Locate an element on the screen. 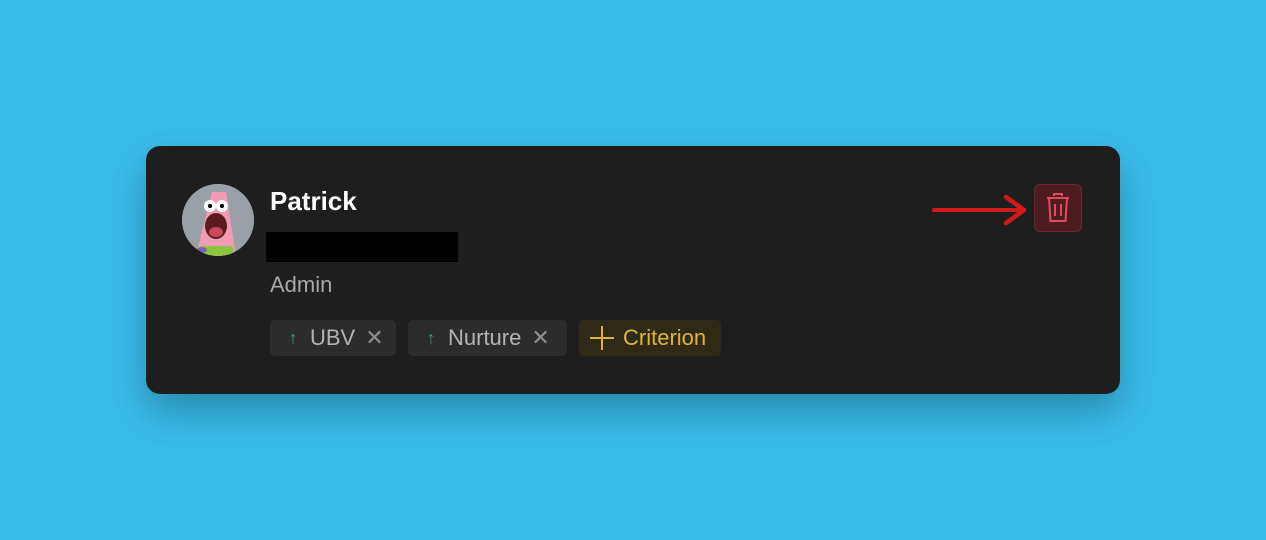  tag-ubv: ↑ UBV ✕ is located at coordinates (333, 338).